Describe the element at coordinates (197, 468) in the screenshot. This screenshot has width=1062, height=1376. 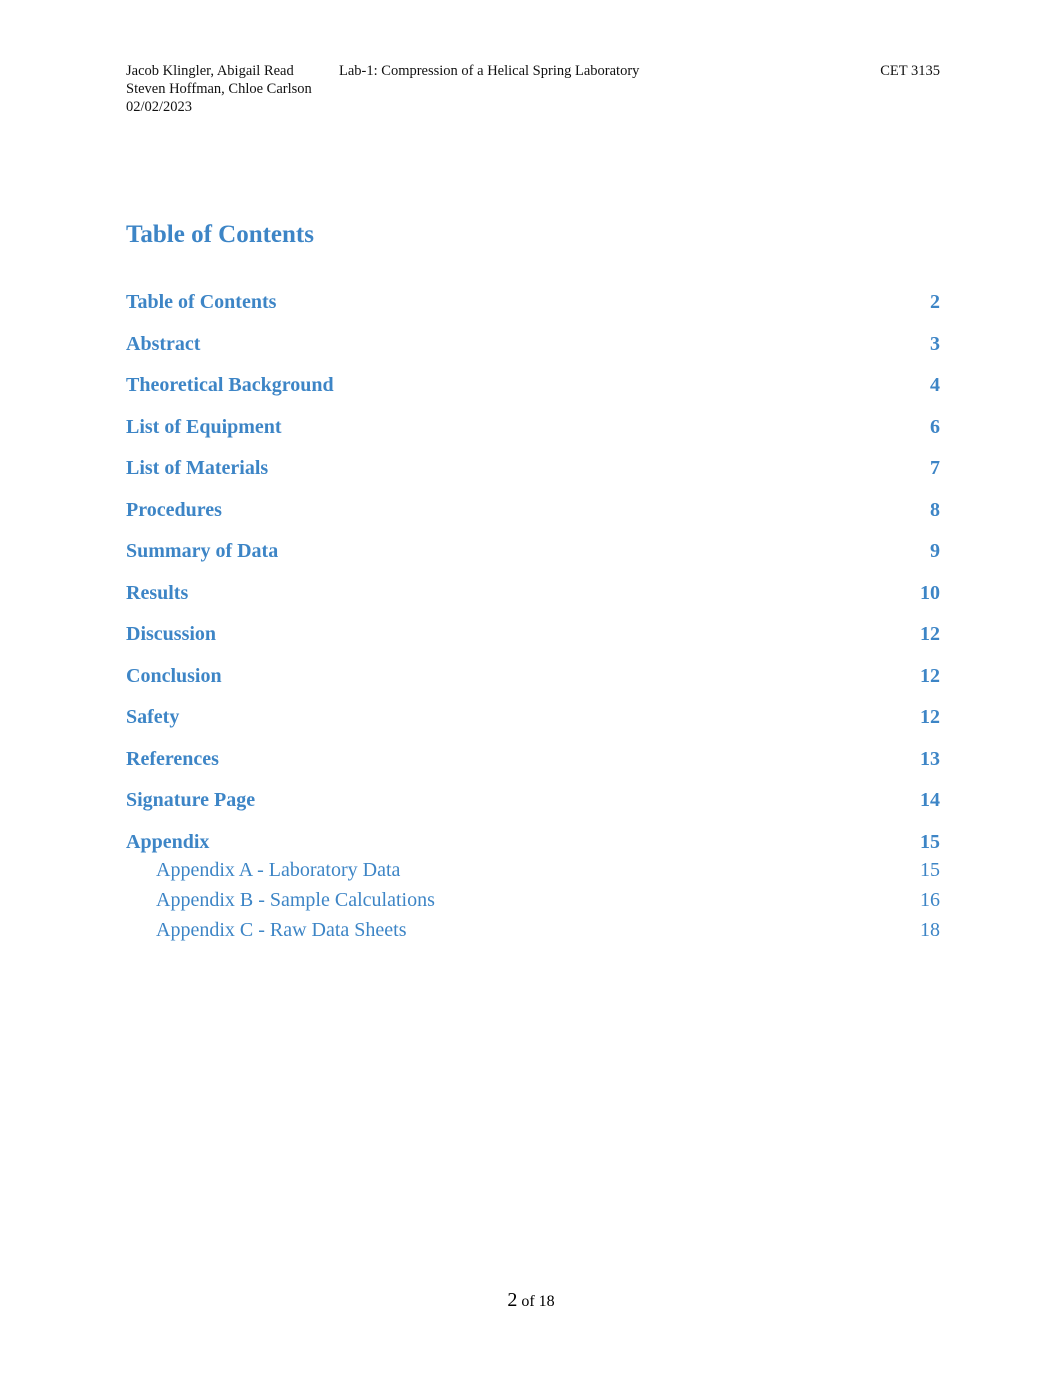
I see `toc-entry-label: List of Materials` at that location.